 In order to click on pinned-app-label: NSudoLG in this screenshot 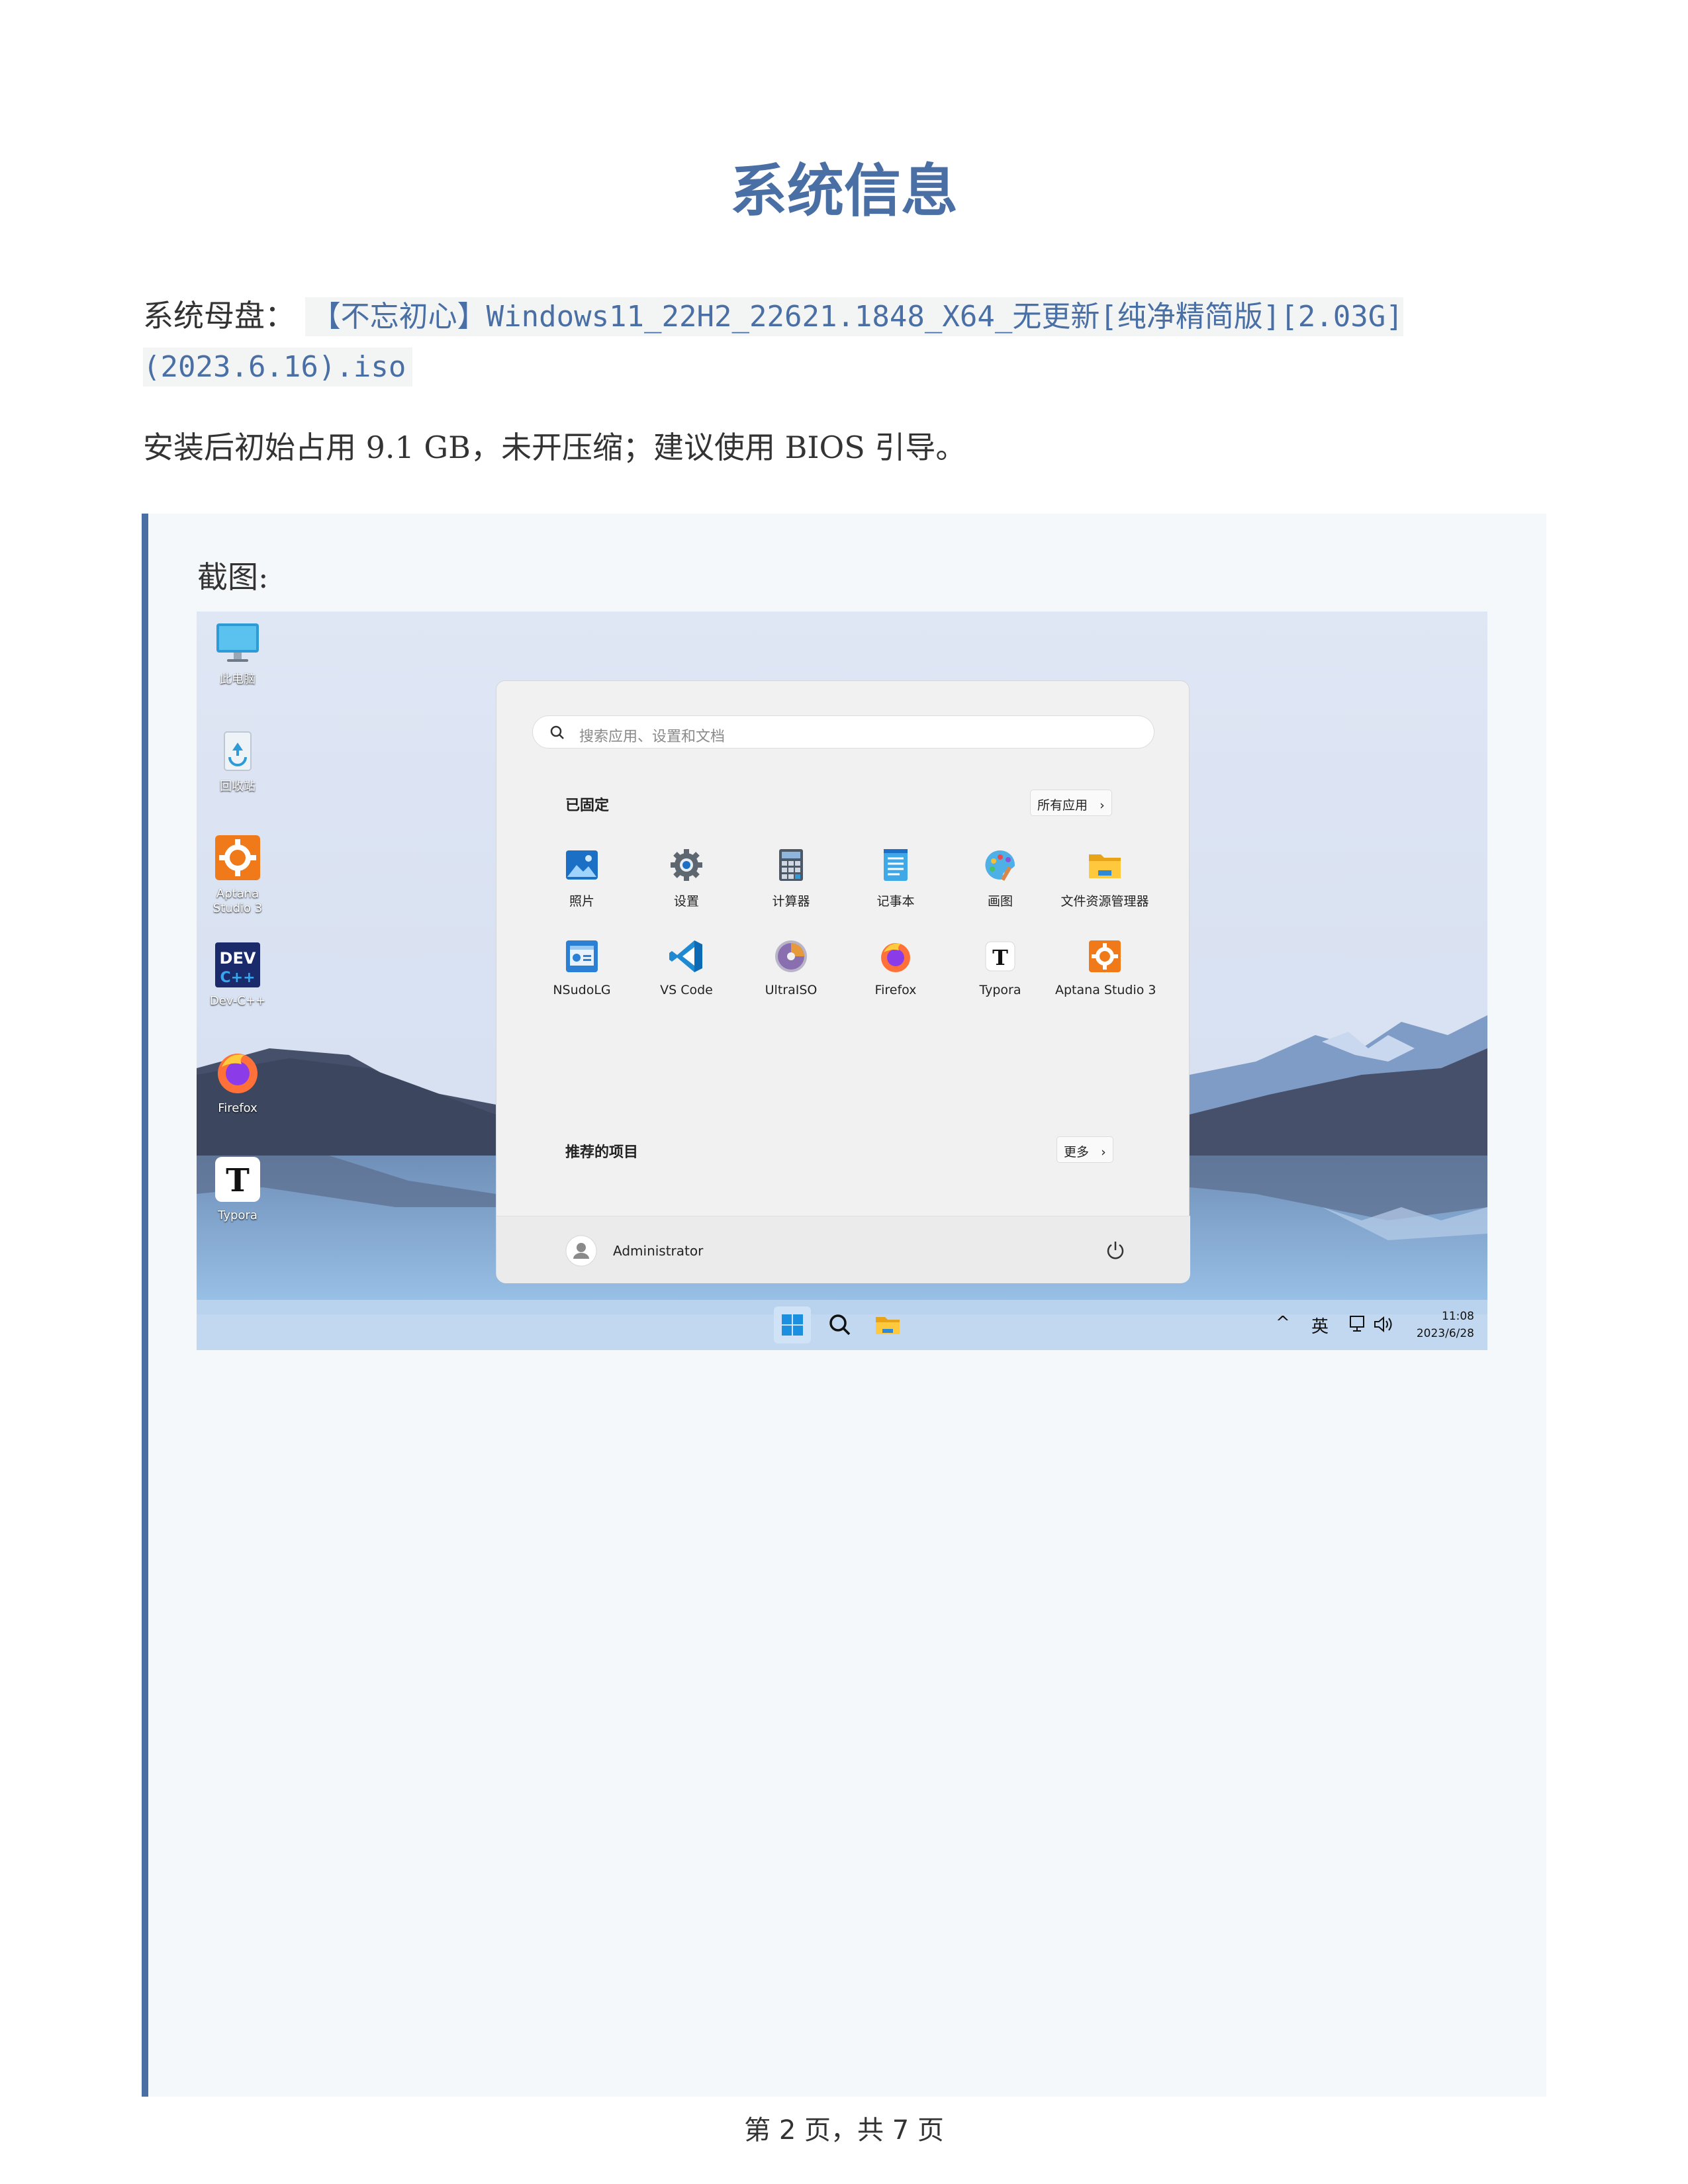, I will do `click(582, 990)`.